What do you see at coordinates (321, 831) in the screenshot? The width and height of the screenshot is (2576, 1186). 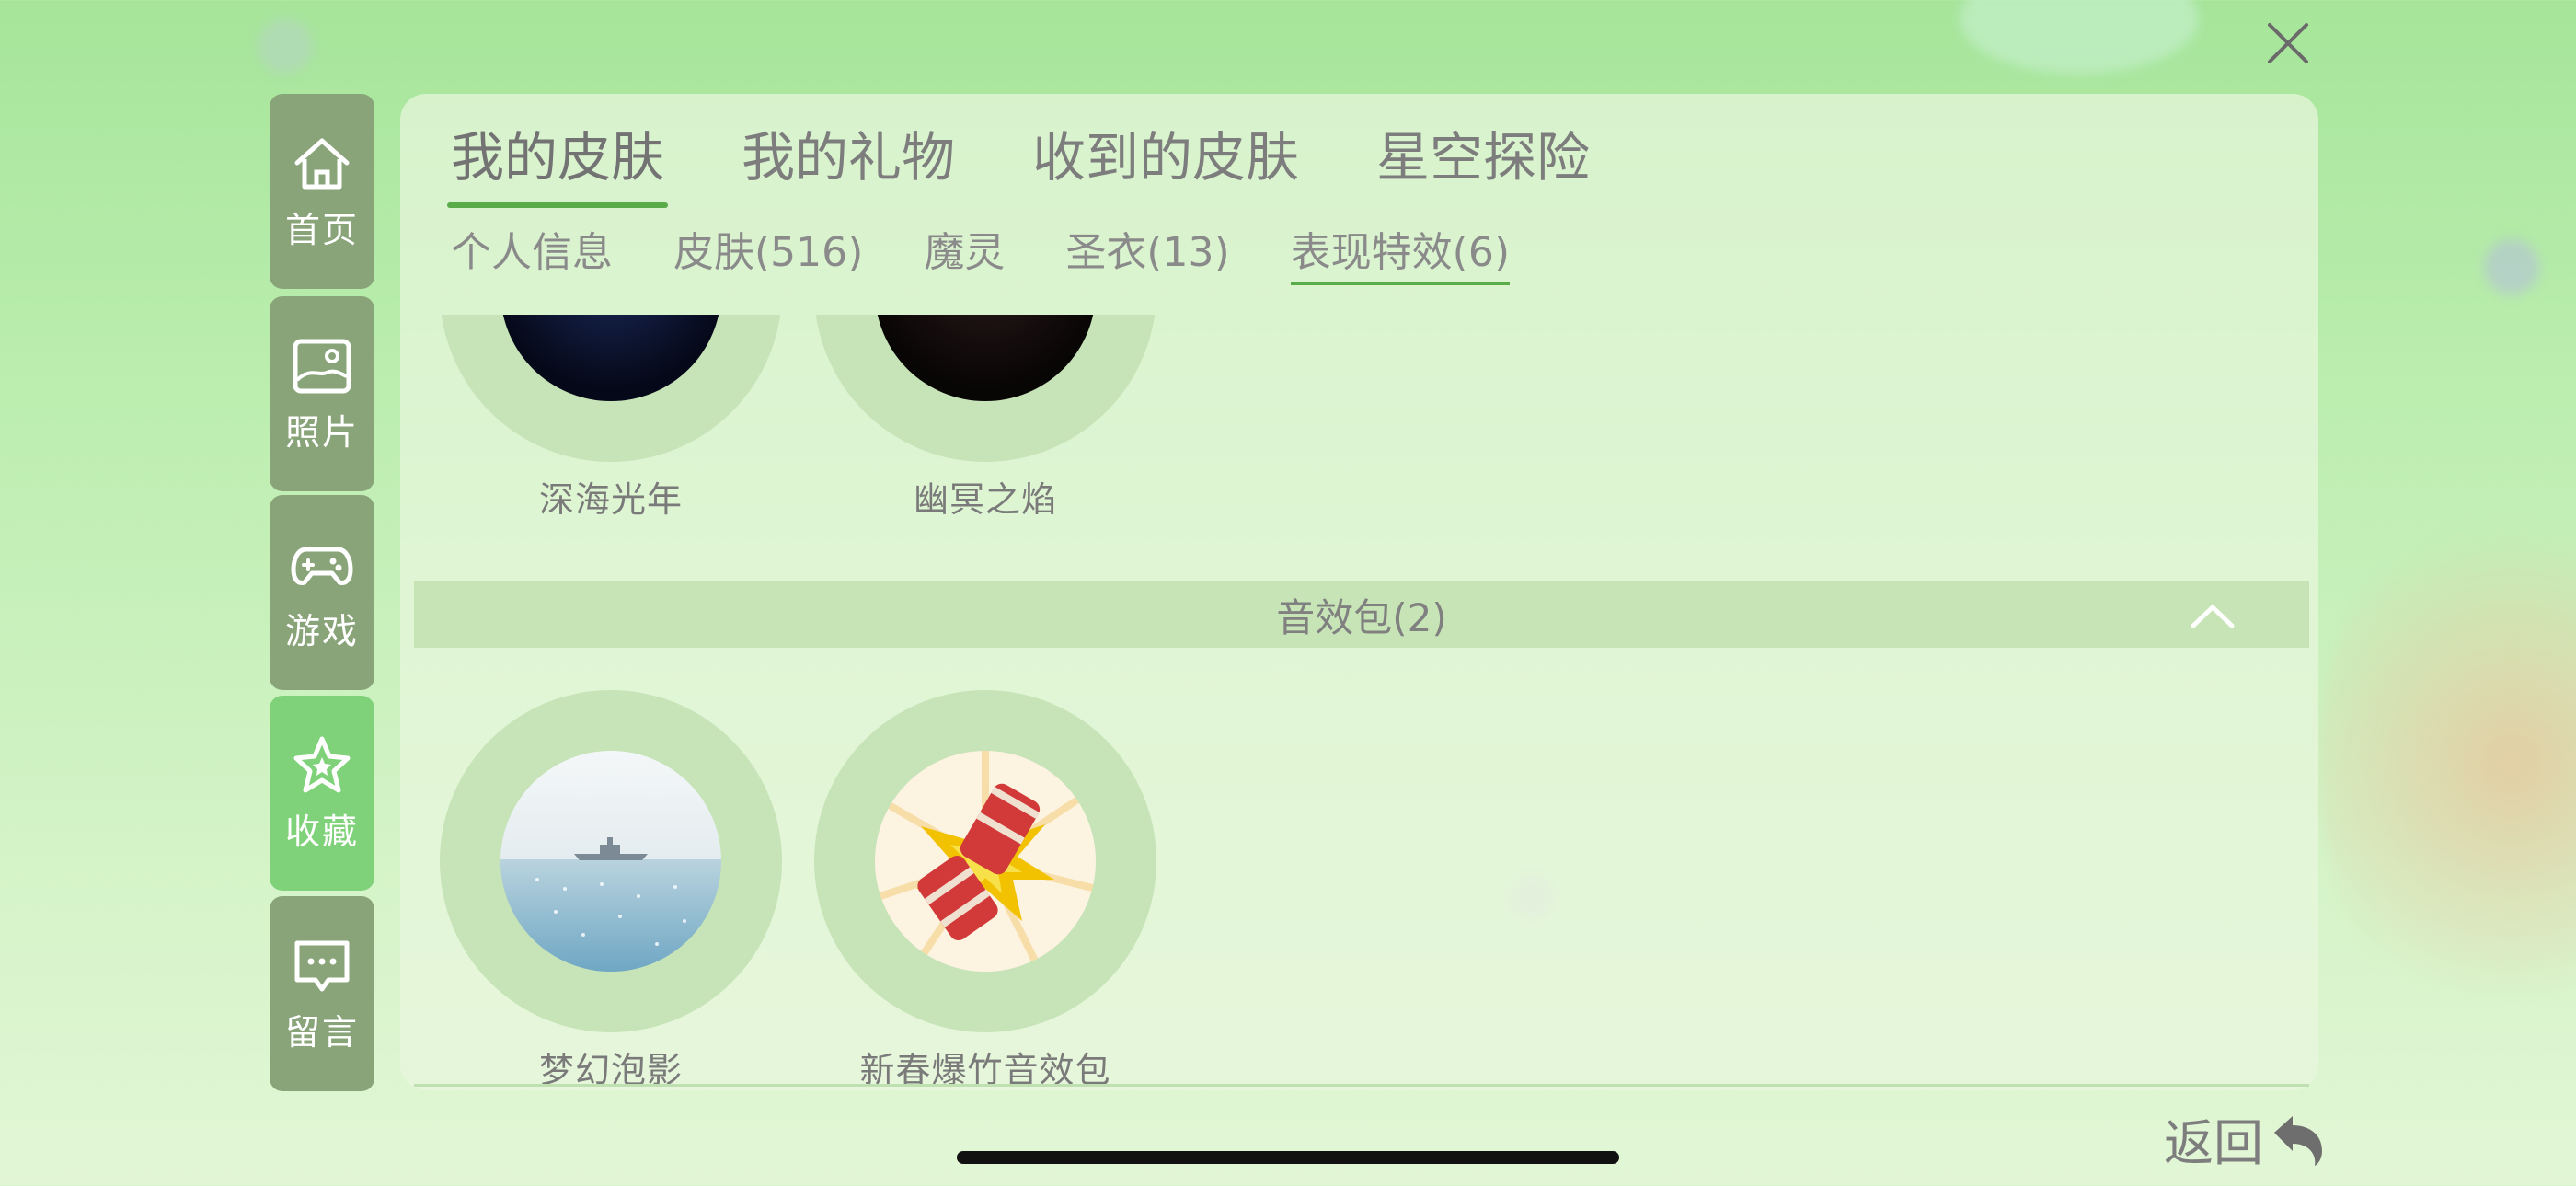 I see `nav-label: 收藏` at bounding box center [321, 831].